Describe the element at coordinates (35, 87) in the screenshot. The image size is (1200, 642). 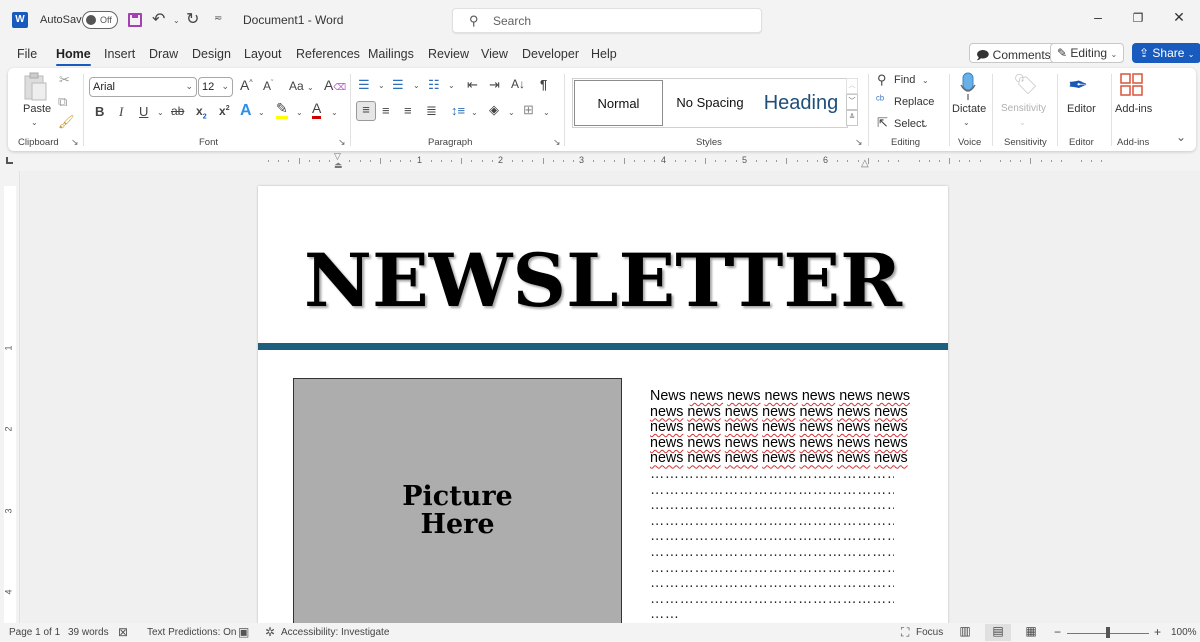
I see `paste-button` at that location.